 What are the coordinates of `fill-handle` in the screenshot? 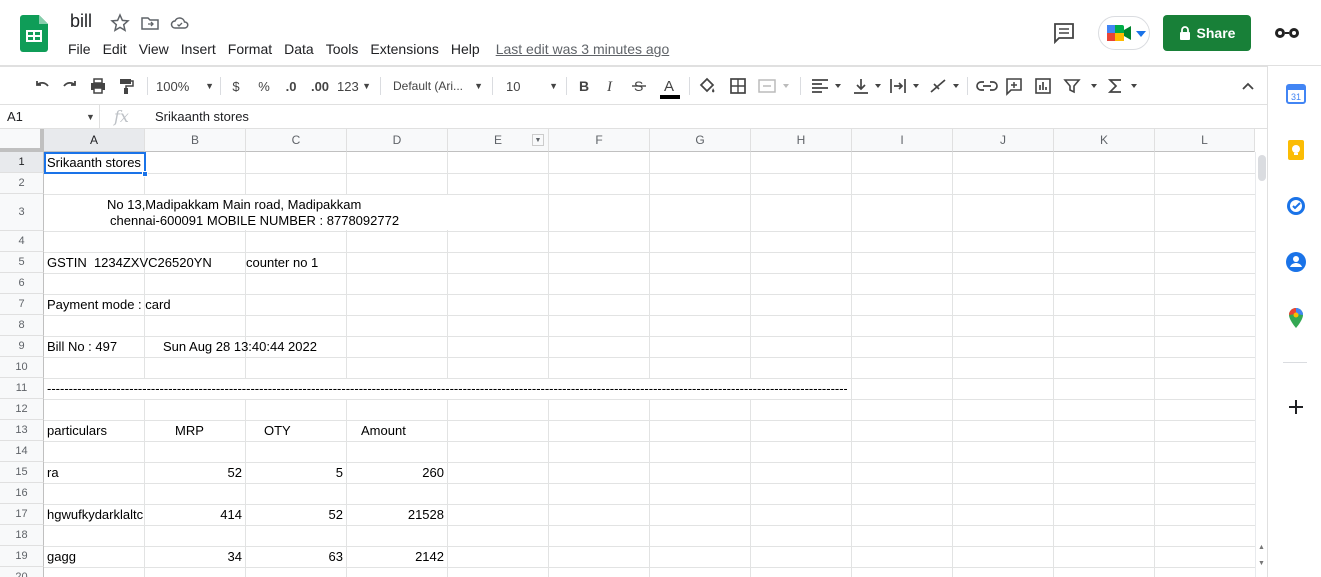 It's located at (145, 174).